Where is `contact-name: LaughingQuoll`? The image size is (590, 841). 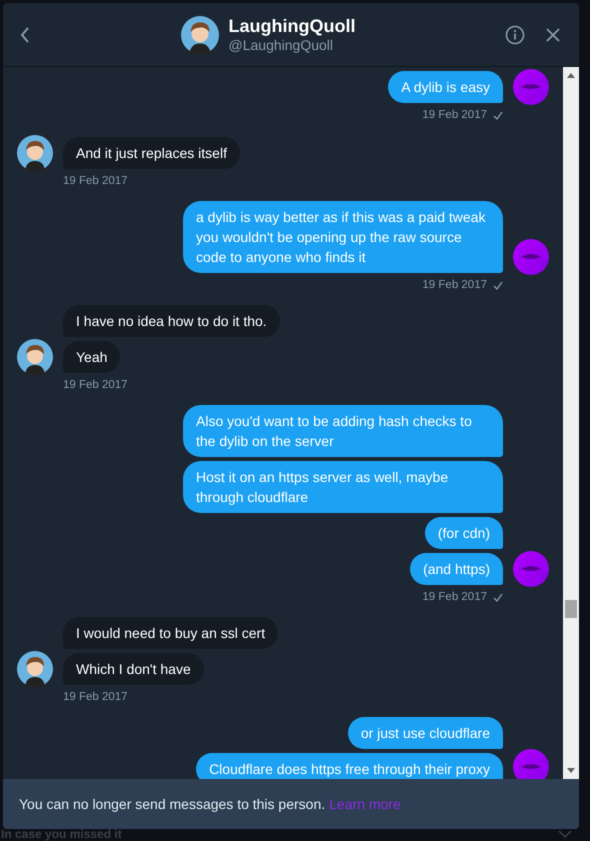 contact-name: LaughingQuoll is located at coordinates (292, 26).